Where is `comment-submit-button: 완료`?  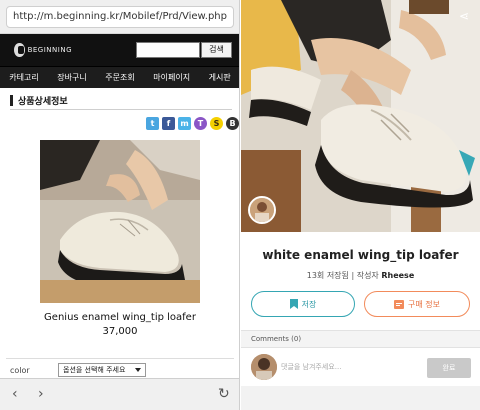 comment-submit-button: 완료 is located at coordinates (449, 368).